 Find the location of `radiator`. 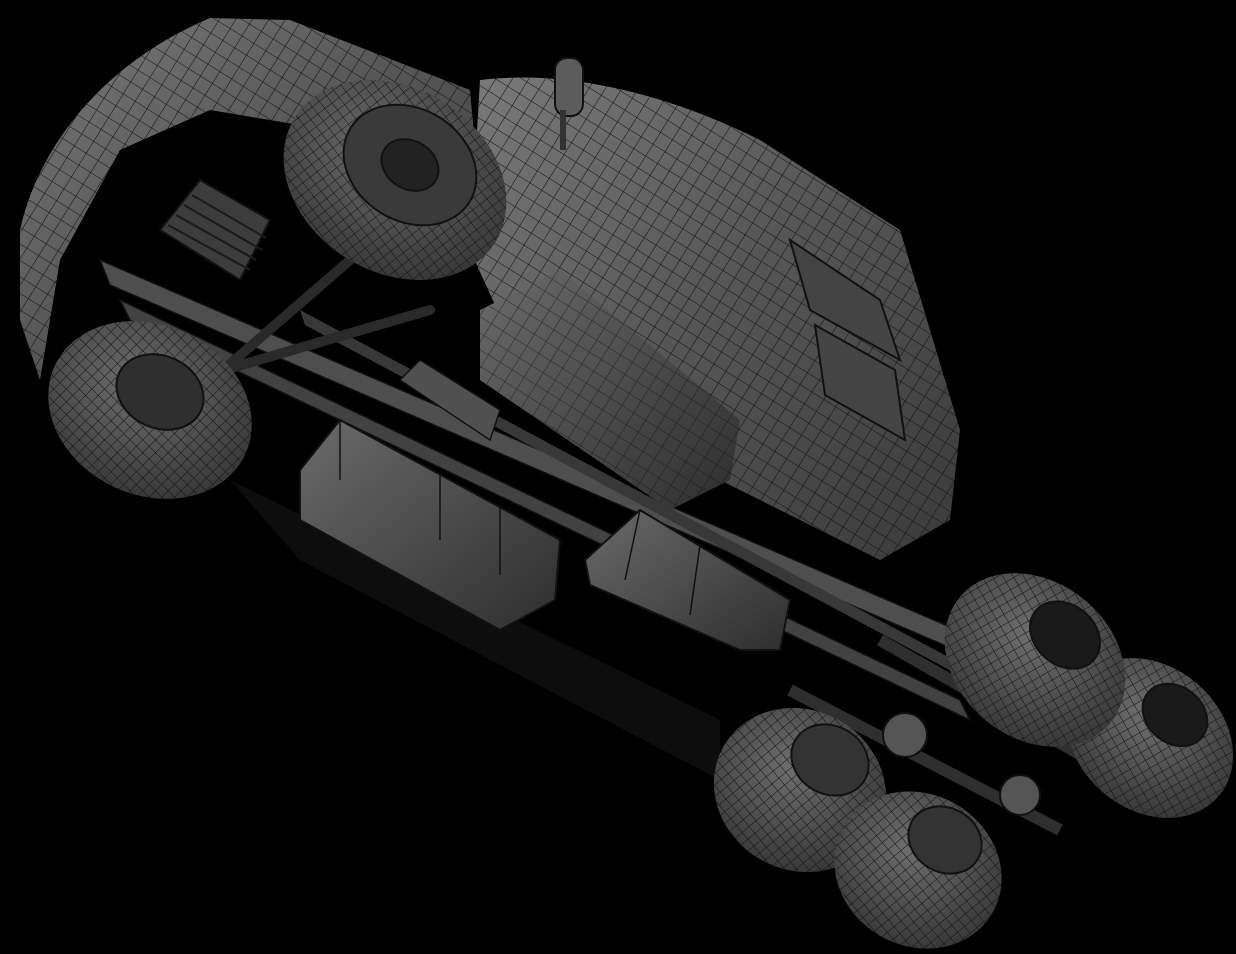

radiator is located at coordinates (215, 230).